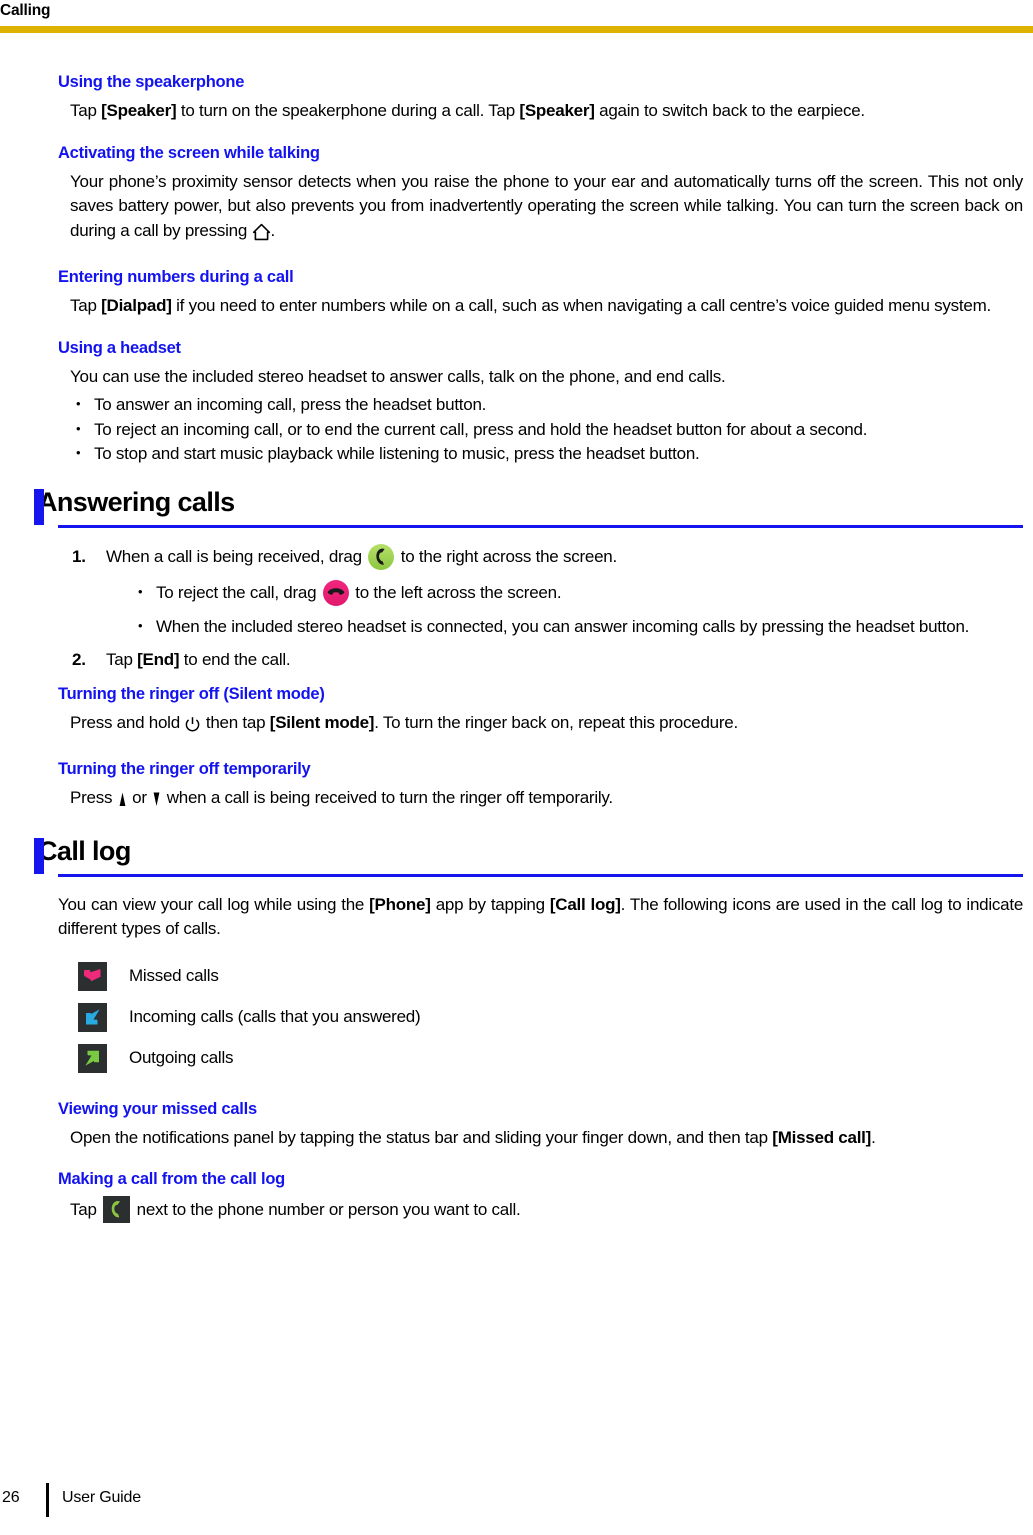 The height and width of the screenshot is (1535, 1033). What do you see at coordinates (136, 305) in the screenshot?
I see `inline-bold-dialpad: [Dialpad]` at bounding box center [136, 305].